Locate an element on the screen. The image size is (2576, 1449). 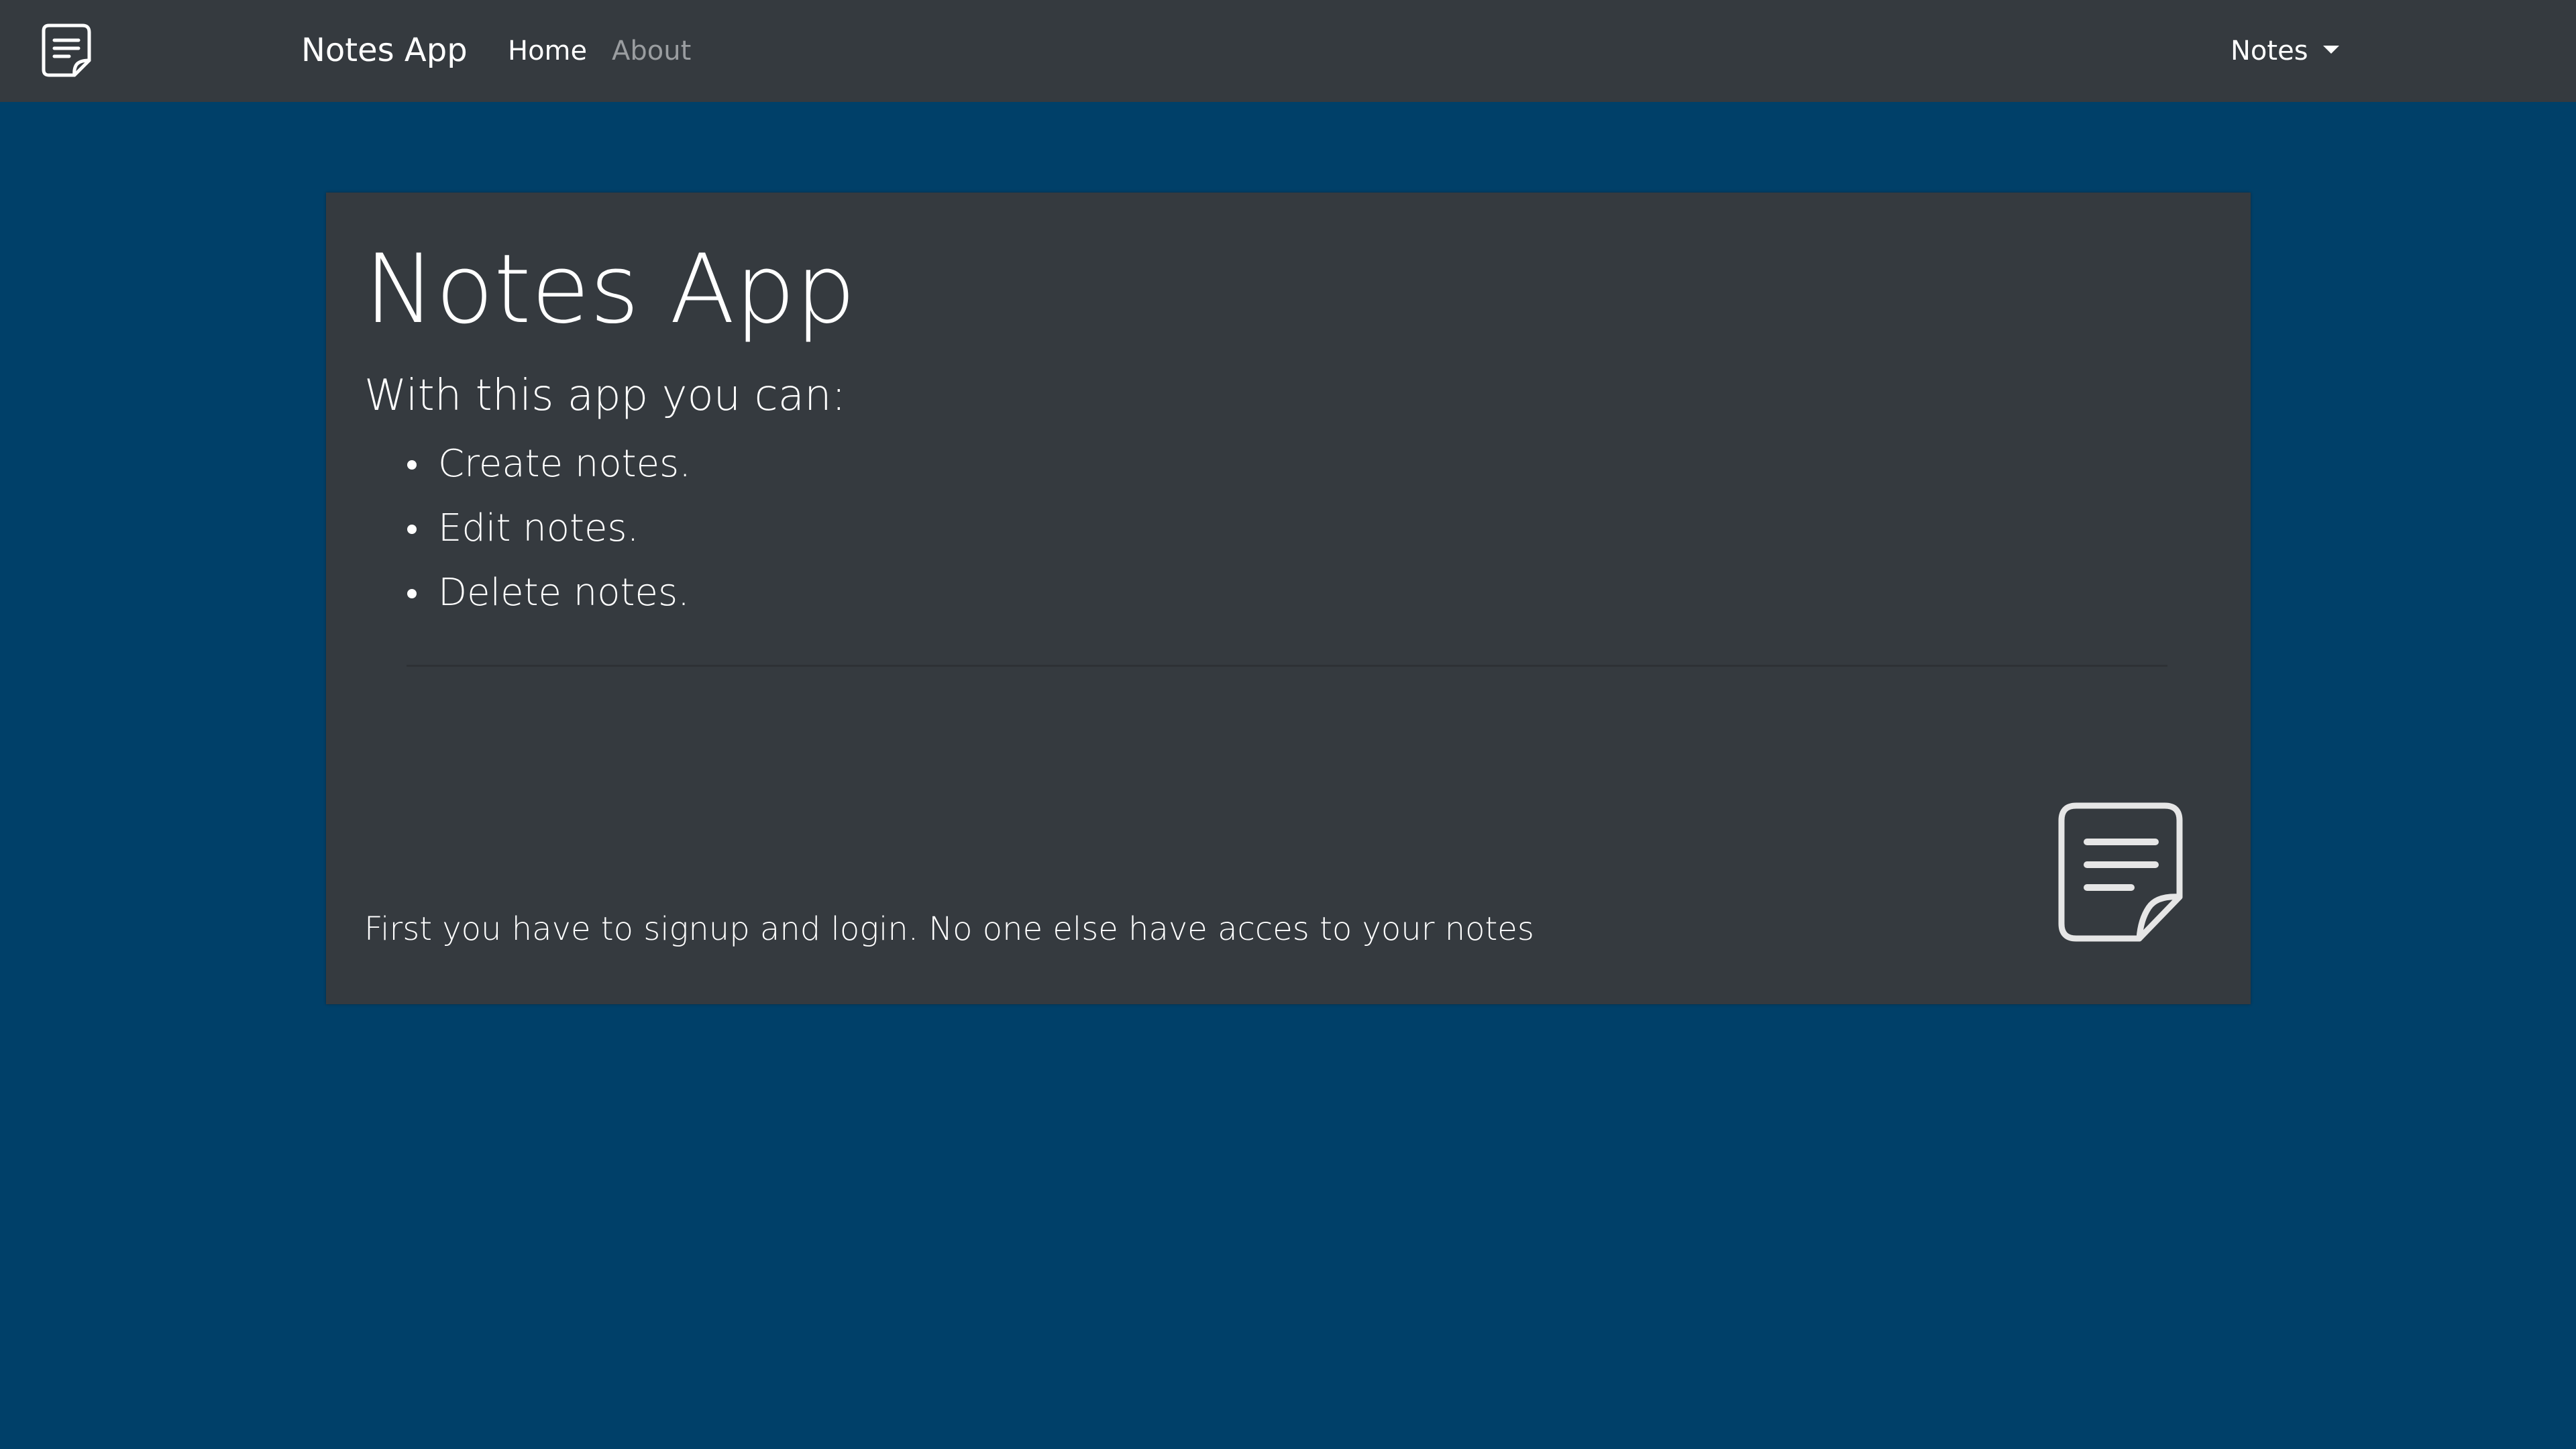
top-navbar: Notes App Home About Notes is located at coordinates (1288, 51).